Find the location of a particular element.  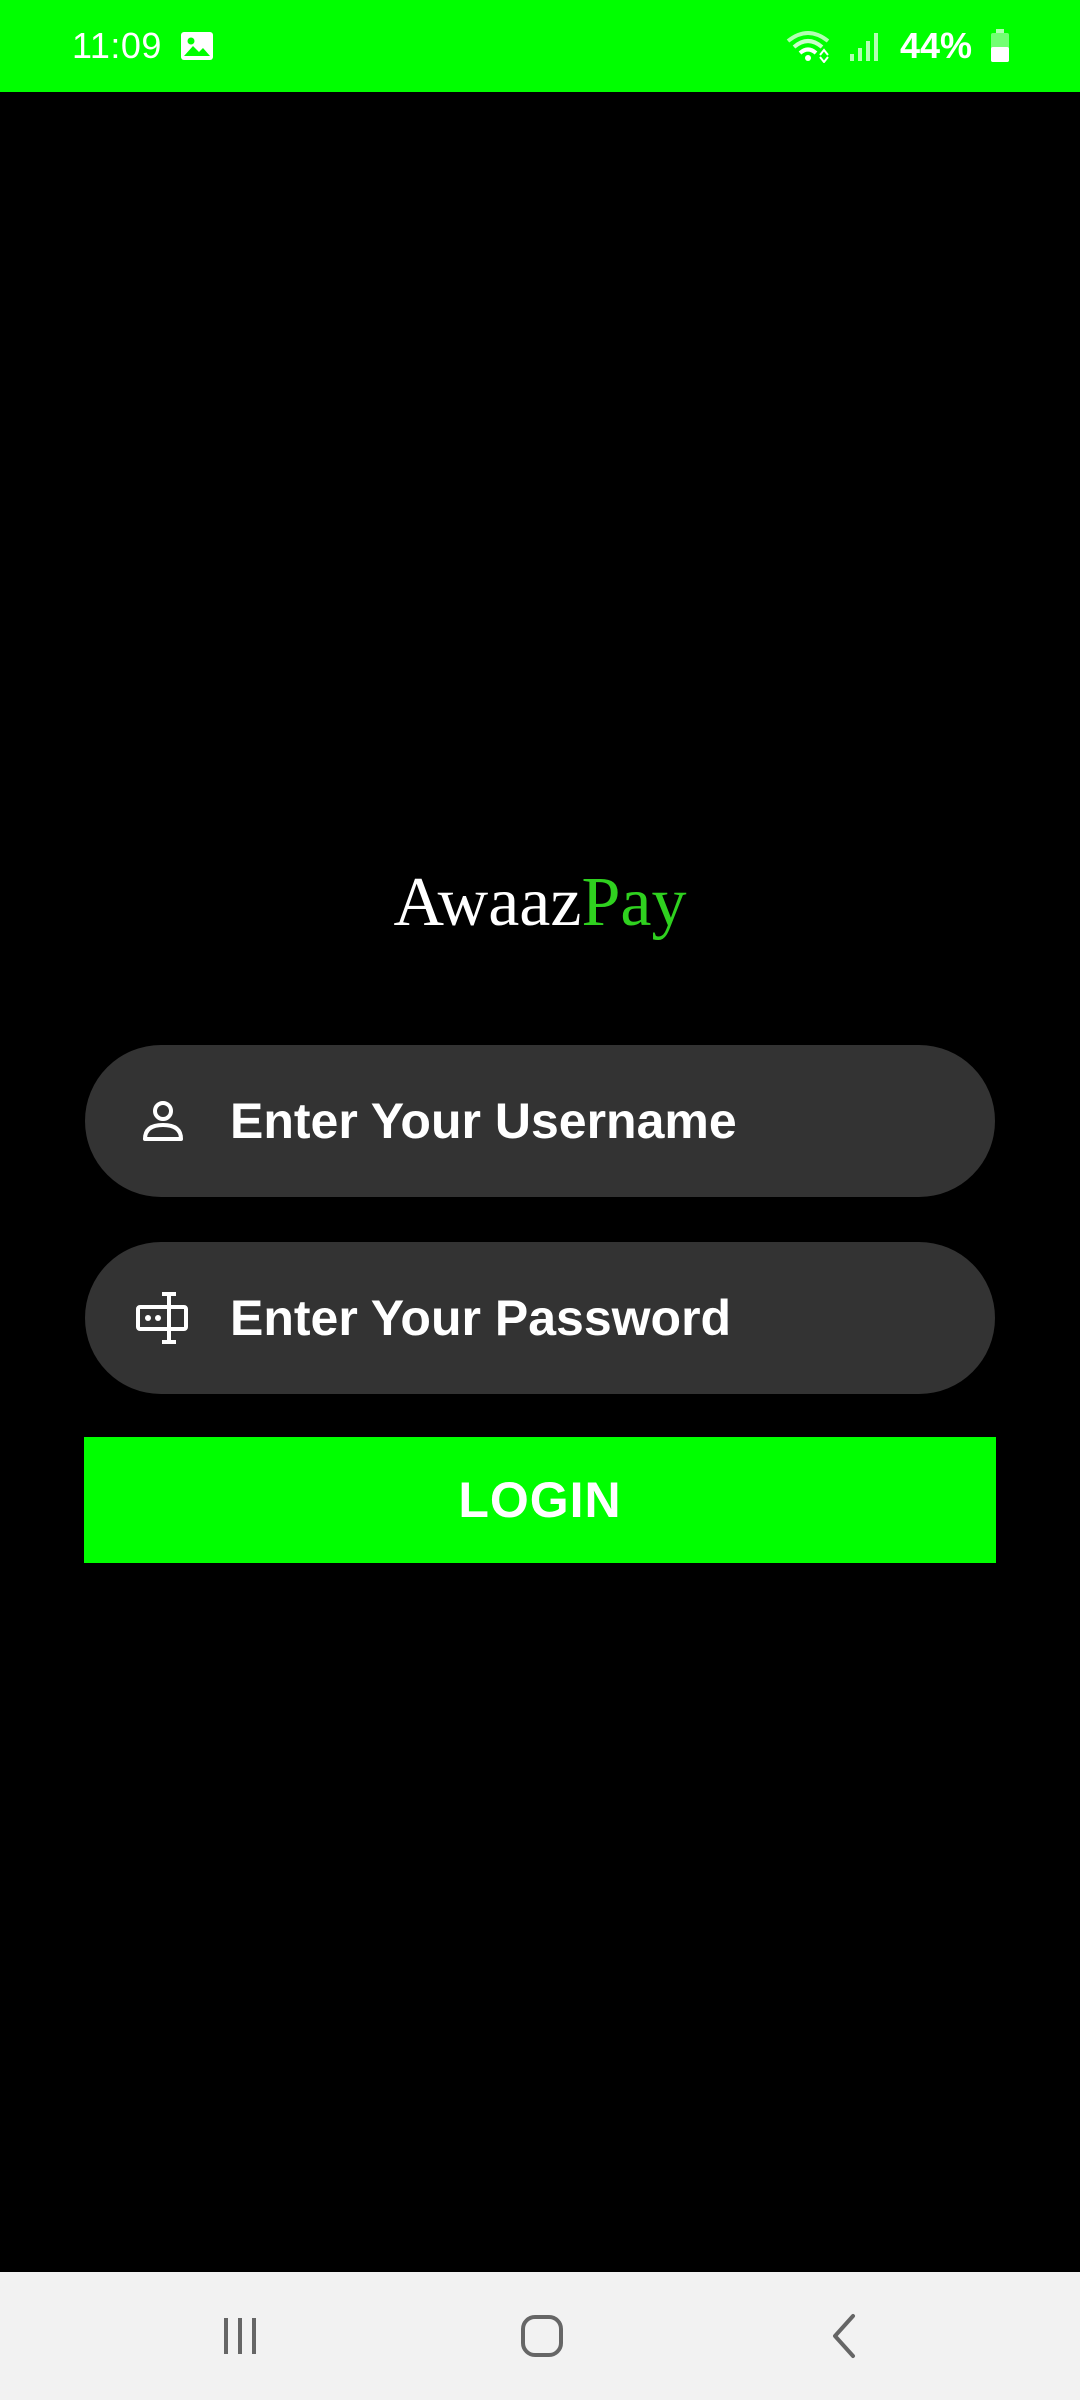

status-bar: 11:09 44% is located at coordinates (540, 46).